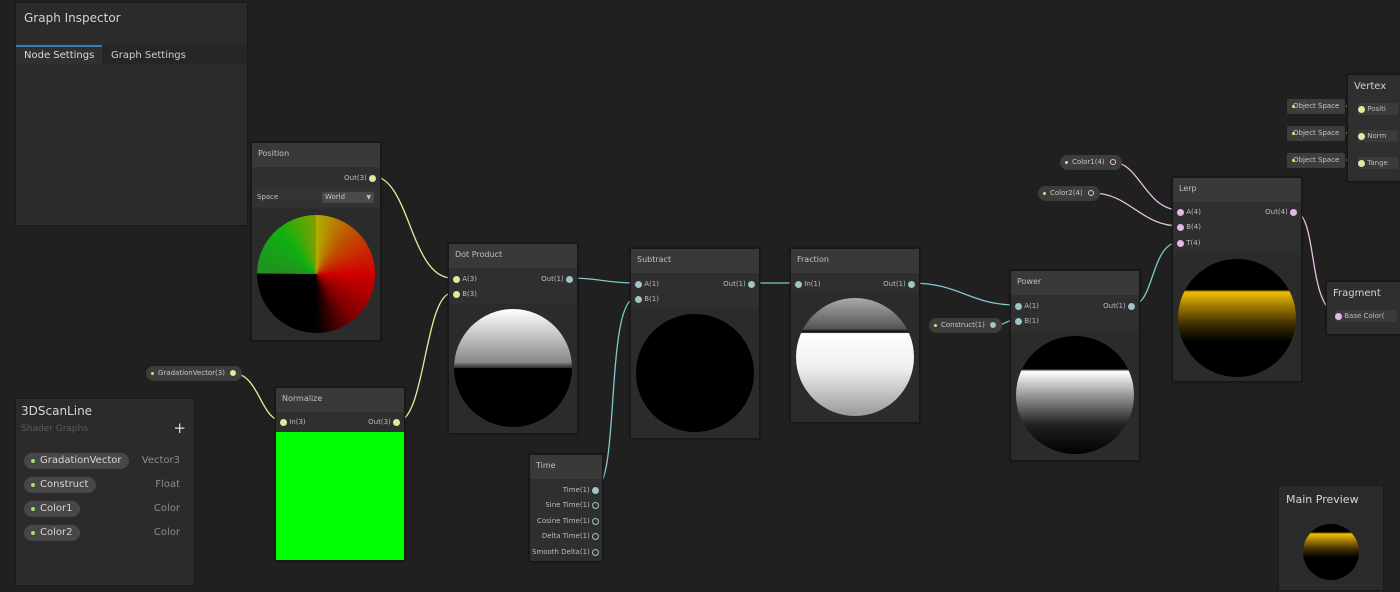  Describe the element at coordinates (1378, 109) in the screenshot. I see `vertex-port-position: Positi` at that location.